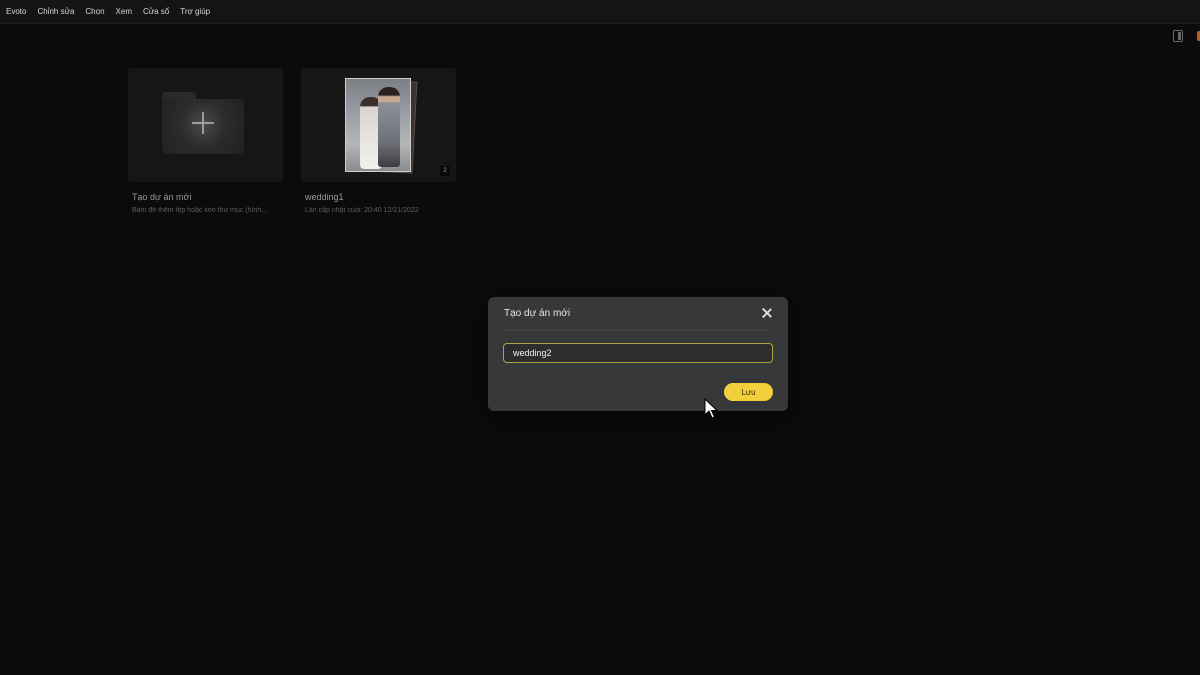 The height and width of the screenshot is (675, 1200). Describe the element at coordinates (124, 11) in the screenshot. I see `menu-item-view: Xem` at that location.